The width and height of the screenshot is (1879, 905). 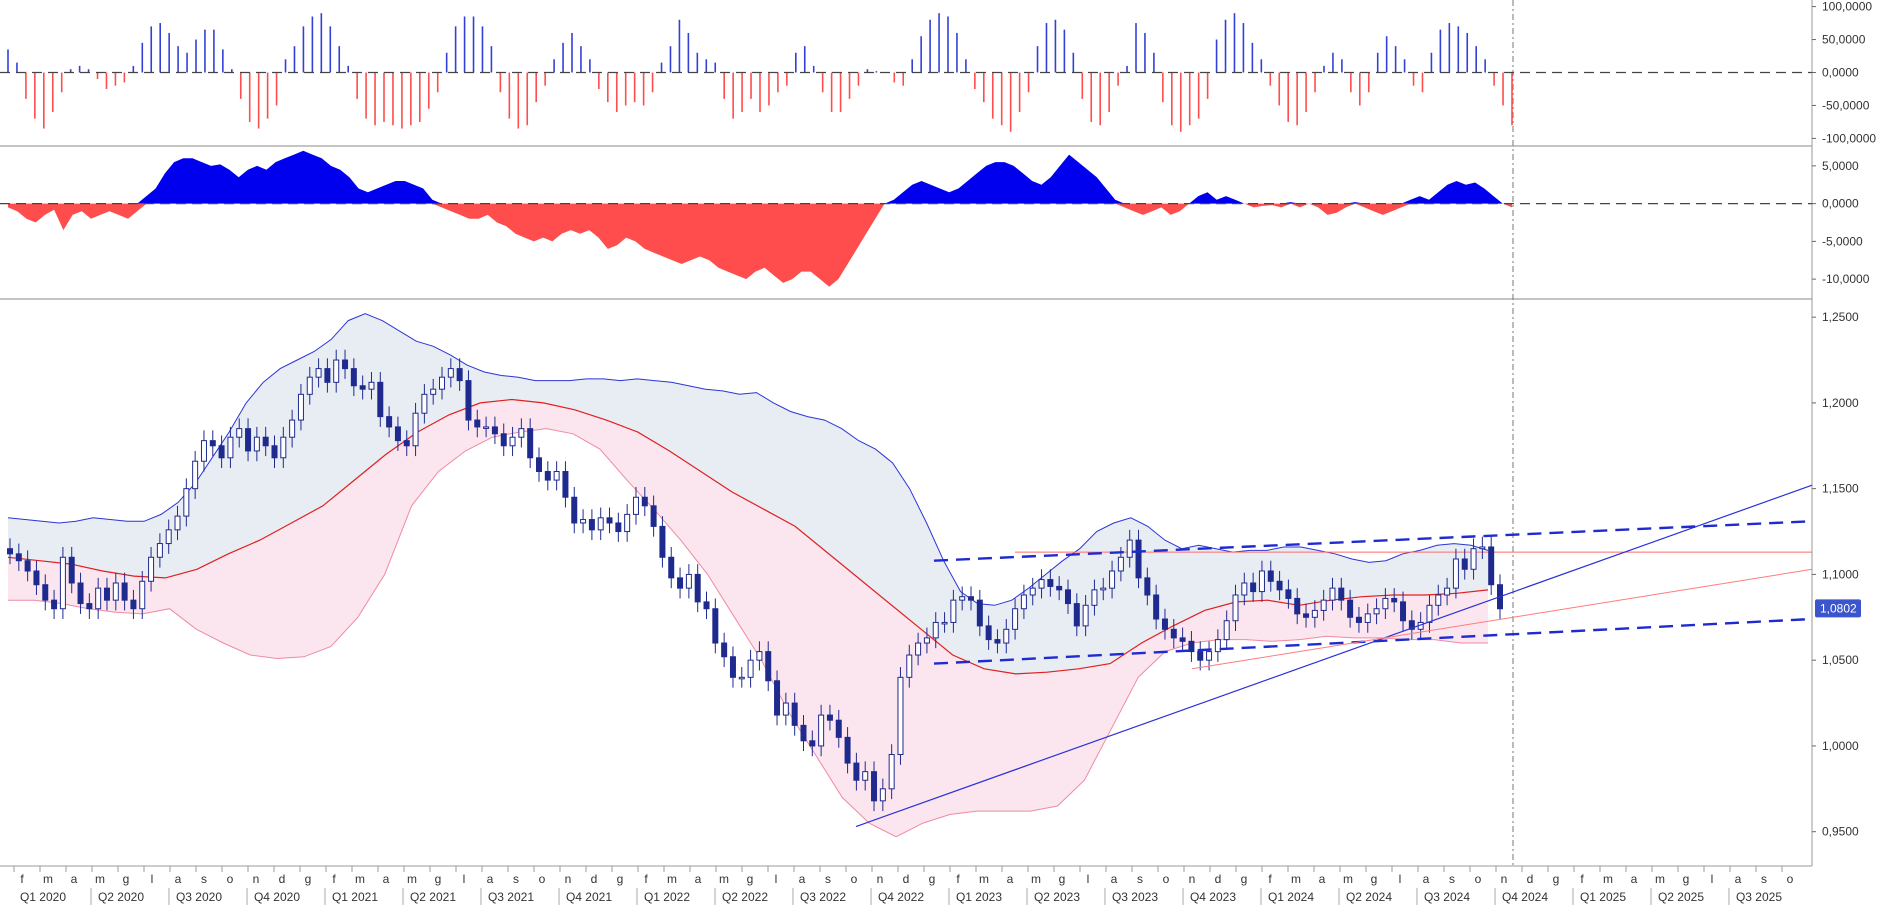 What do you see at coordinates (1840, 204) in the screenshot?
I see `y-tick-label: 0,0000` at bounding box center [1840, 204].